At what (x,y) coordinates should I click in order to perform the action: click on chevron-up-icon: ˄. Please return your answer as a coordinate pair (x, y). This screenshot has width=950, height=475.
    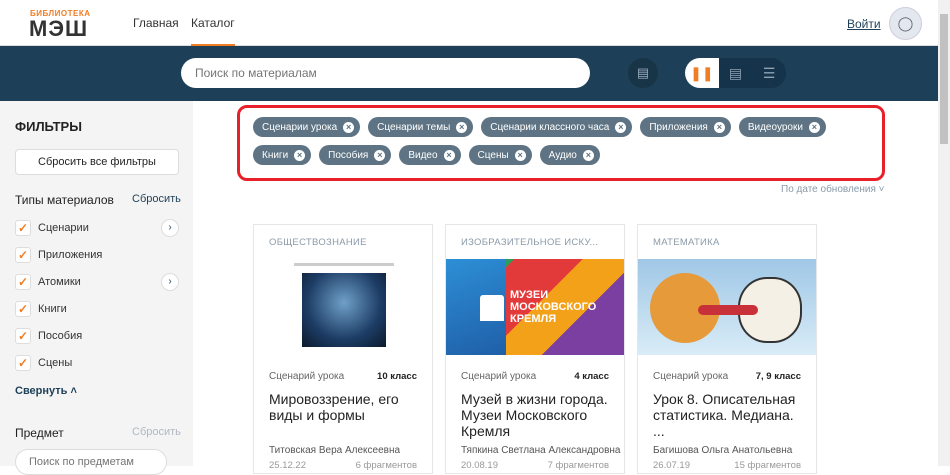
    Looking at the image, I should click on (73, 391).